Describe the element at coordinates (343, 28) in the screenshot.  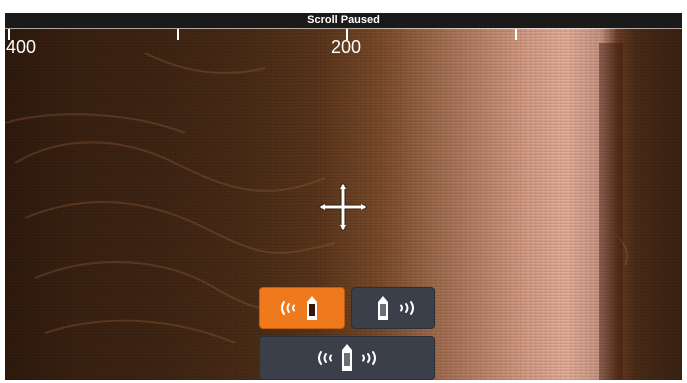
I see `range-ruler` at that location.